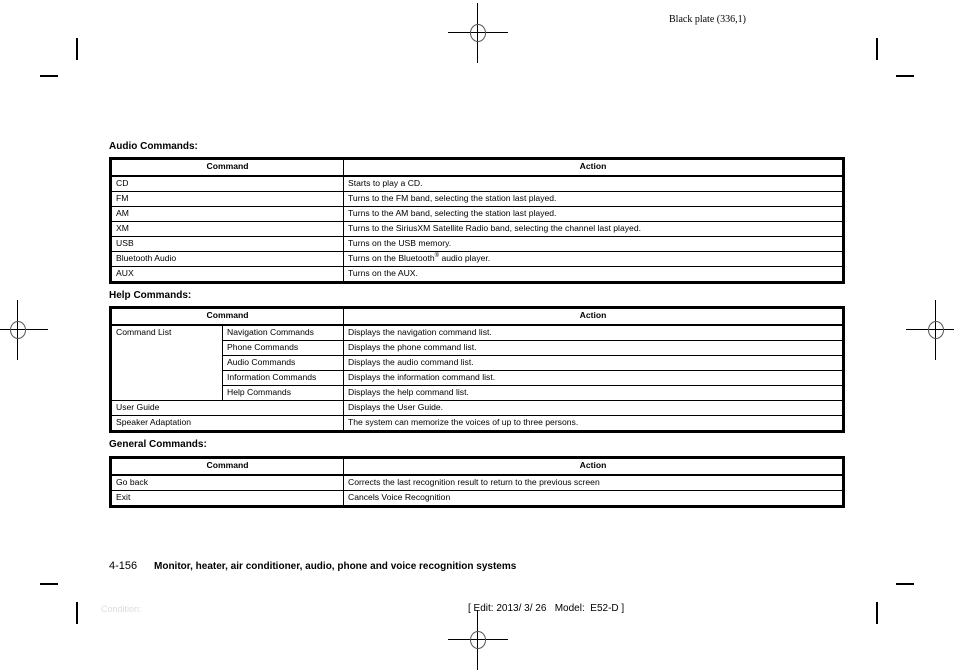 The height and width of the screenshot is (670, 954). I want to click on command-cell: Bluetooth Audio, so click(227, 259).